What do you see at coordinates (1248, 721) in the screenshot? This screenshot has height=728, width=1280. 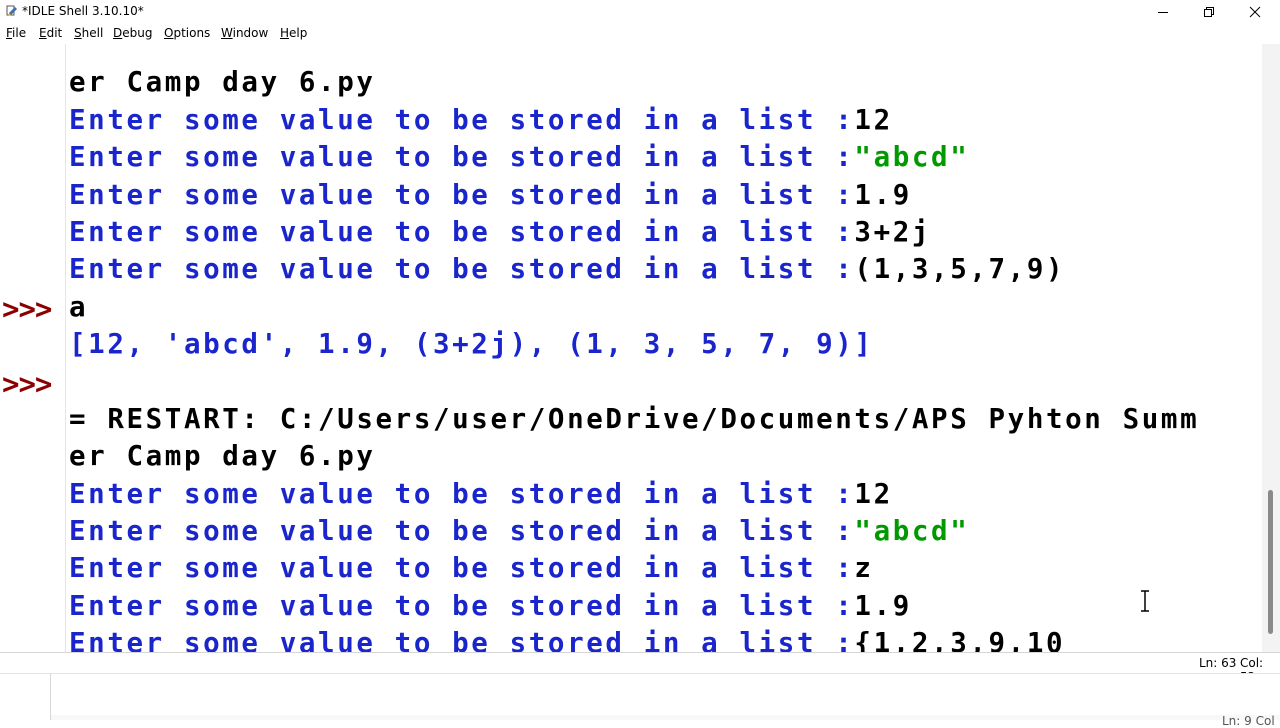 I see `background-window-status: Ln: 9 Col` at bounding box center [1248, 721].